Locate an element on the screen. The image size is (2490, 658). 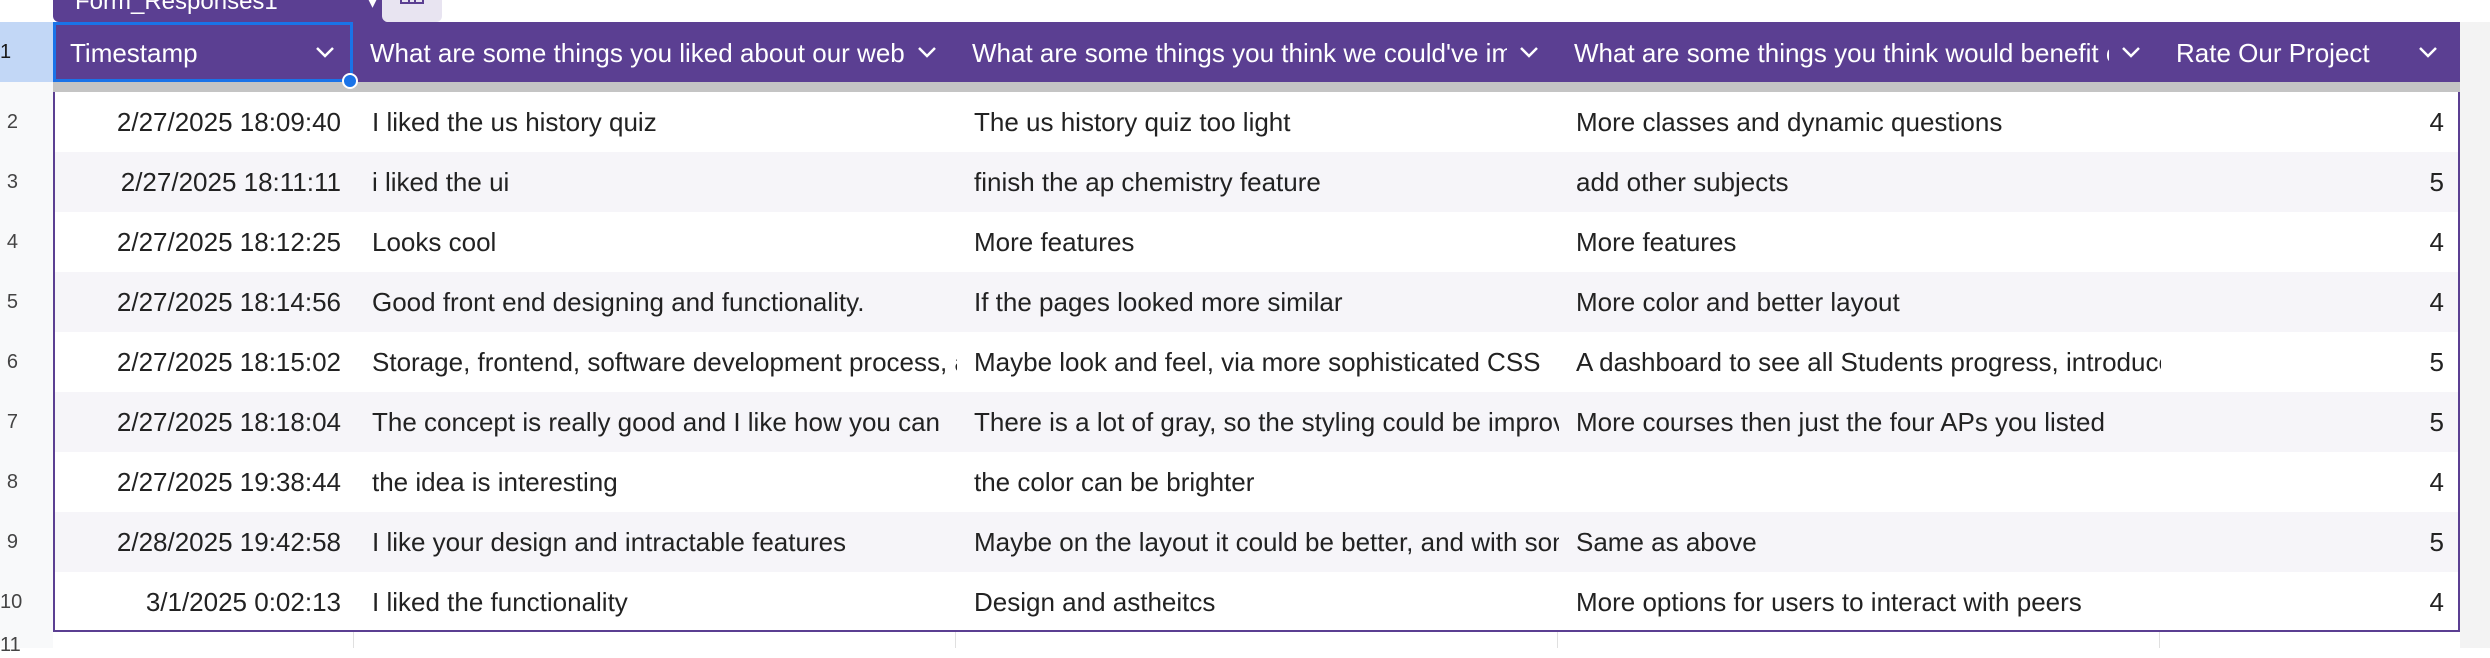
sheet-right-margin is located at coordinates (2475, 335).